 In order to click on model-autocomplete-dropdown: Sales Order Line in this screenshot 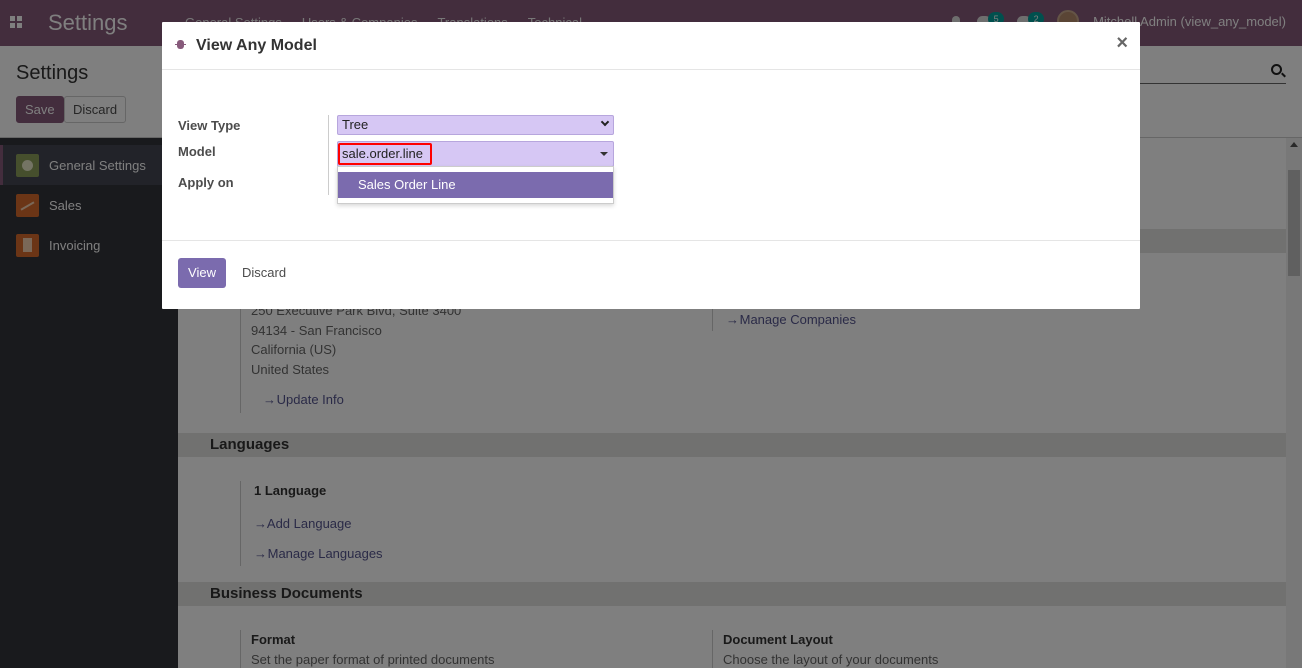, I will do `click(475, 185)`.